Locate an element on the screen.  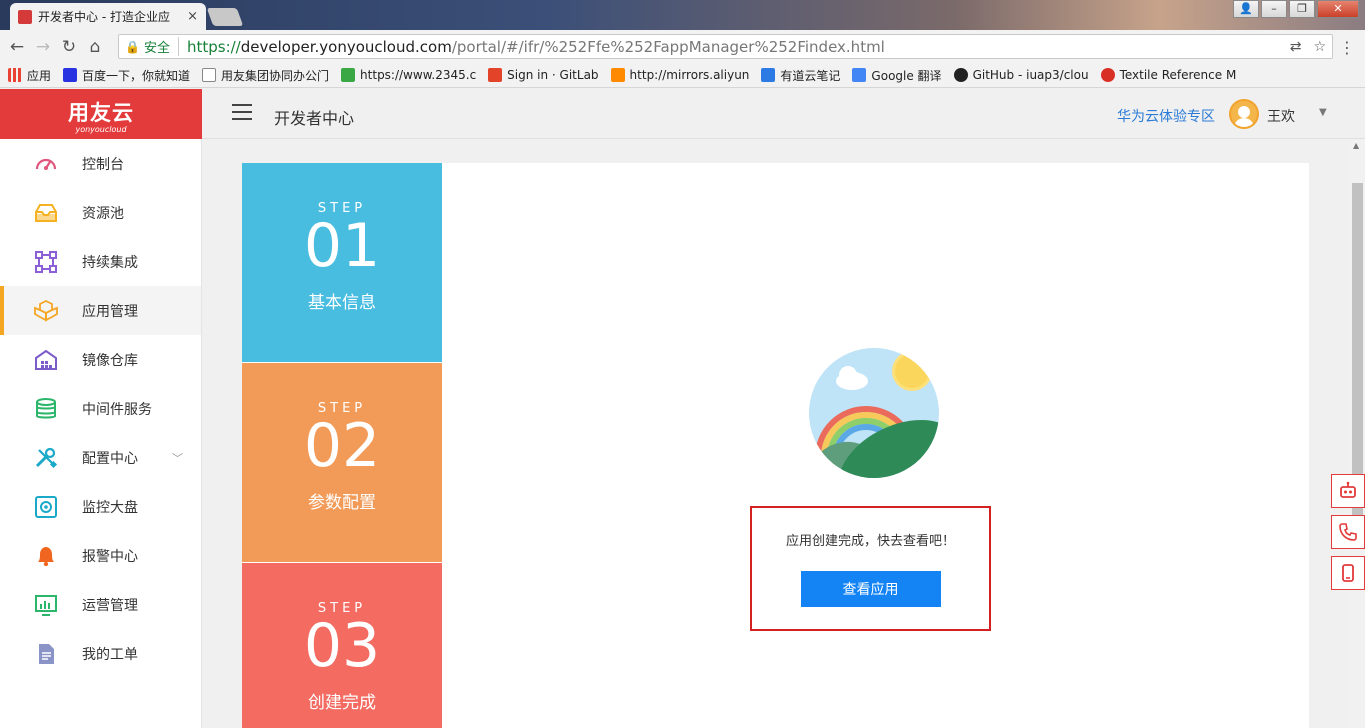
sidebar-item-resource-pool: 资源池 is located at coordinates (100, 212).